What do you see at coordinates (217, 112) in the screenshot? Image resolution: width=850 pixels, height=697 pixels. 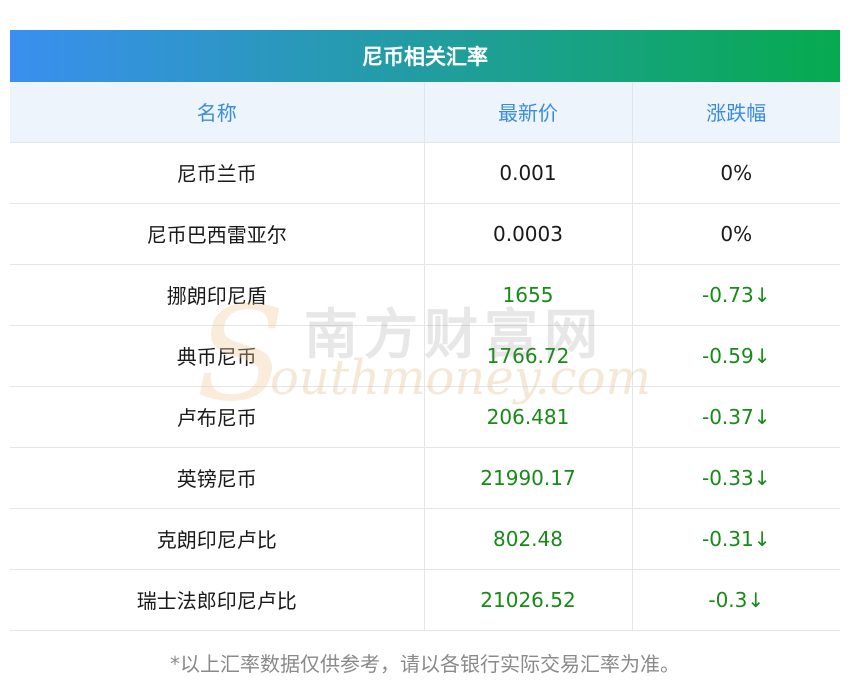 I see `column-header-name: 名称` at bounding box center [217, 112].